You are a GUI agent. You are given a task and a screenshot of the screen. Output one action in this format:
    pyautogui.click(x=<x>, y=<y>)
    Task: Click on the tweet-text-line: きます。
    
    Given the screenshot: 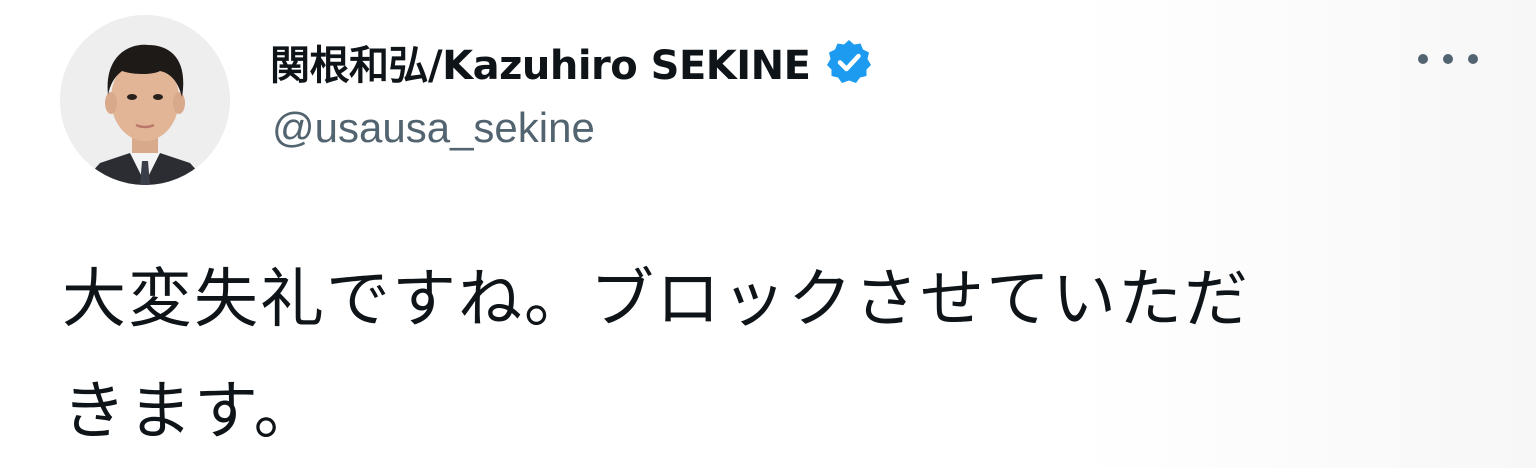 What is the action you would take?
    pyautogui.click(x=191, y=412)
    